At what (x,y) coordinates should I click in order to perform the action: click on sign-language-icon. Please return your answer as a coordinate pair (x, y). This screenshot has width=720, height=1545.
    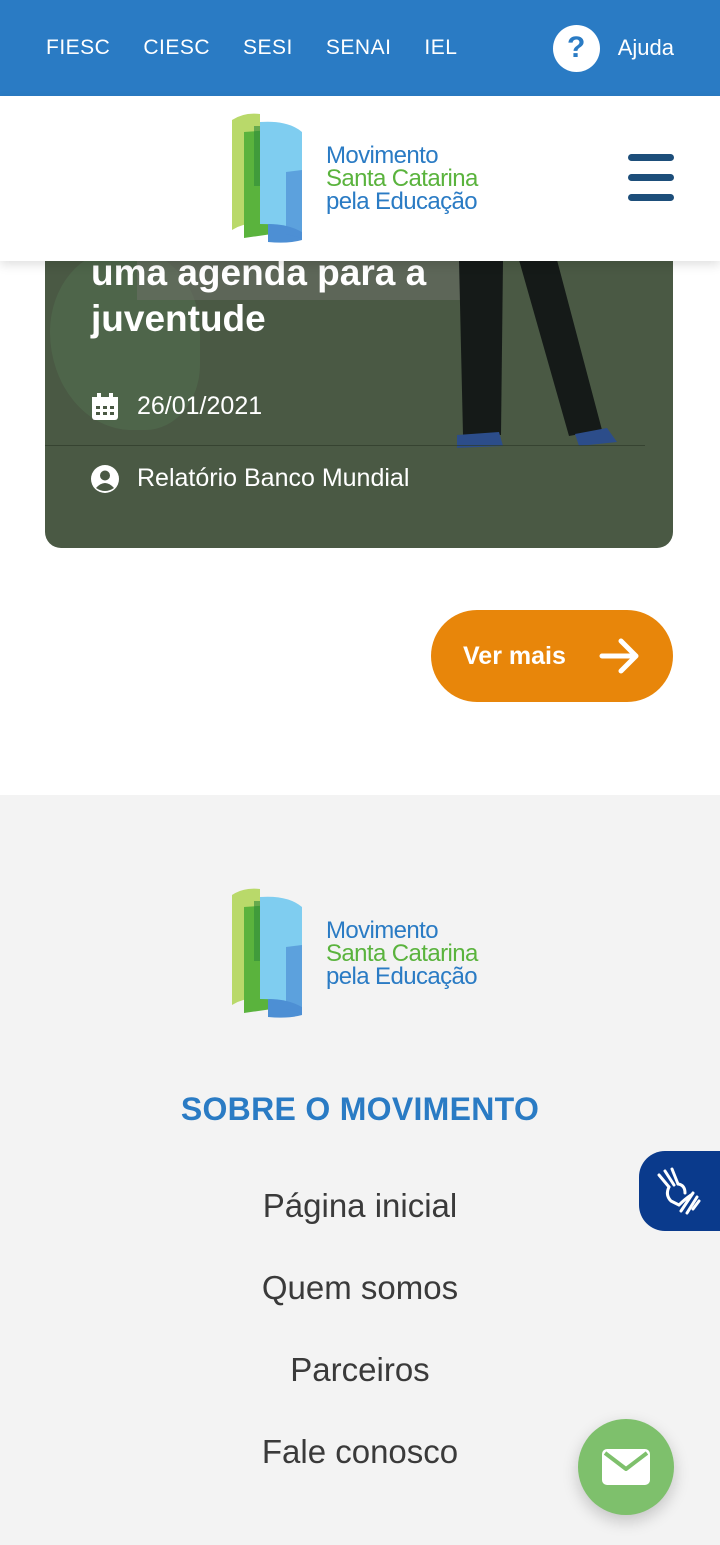
    Looking at the image, I should click on (679, 1191).